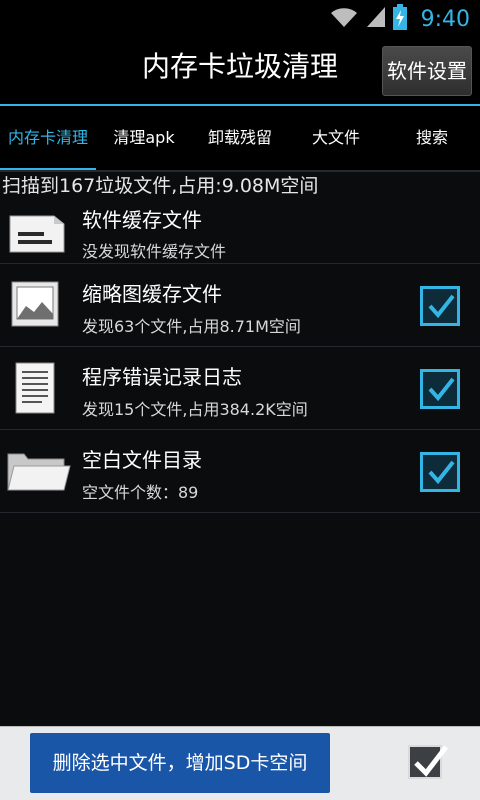 This screenshot has width=480, height=800. Describe the element at coordinates (162, 377) in the screenshot. I see `item-title: 程序错误记录日志` at that location.